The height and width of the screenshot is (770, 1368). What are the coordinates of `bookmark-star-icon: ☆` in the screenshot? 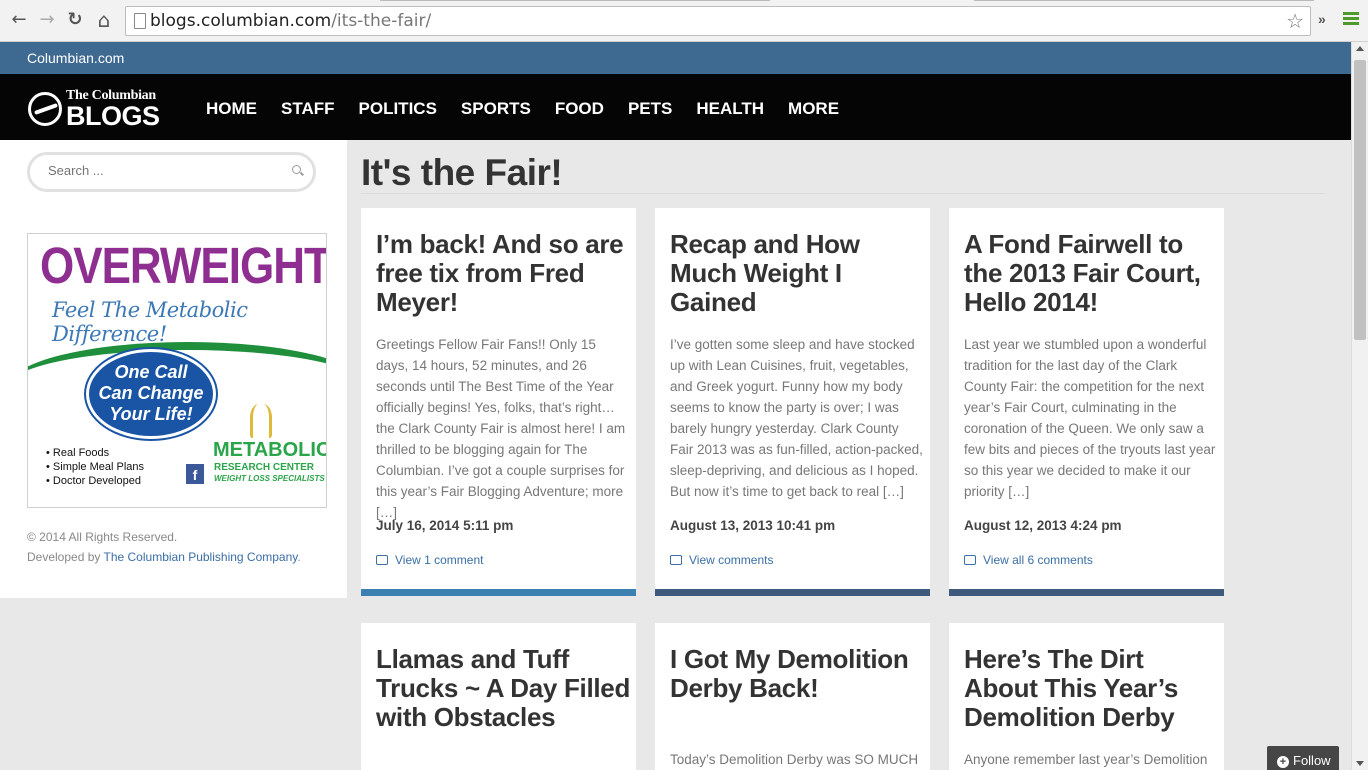 It's located at (1295, 21).